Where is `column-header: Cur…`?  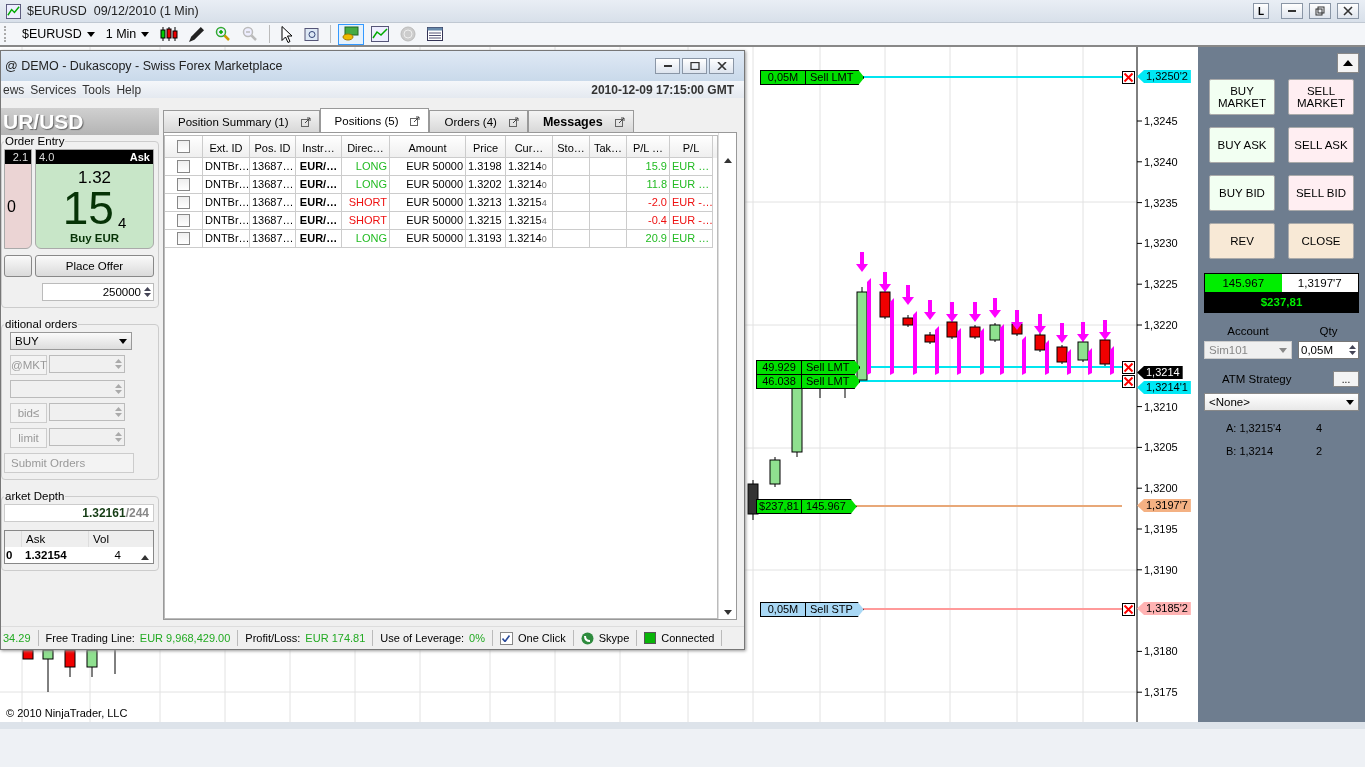
column-header: Cur… is located at coordinates (529, 147).